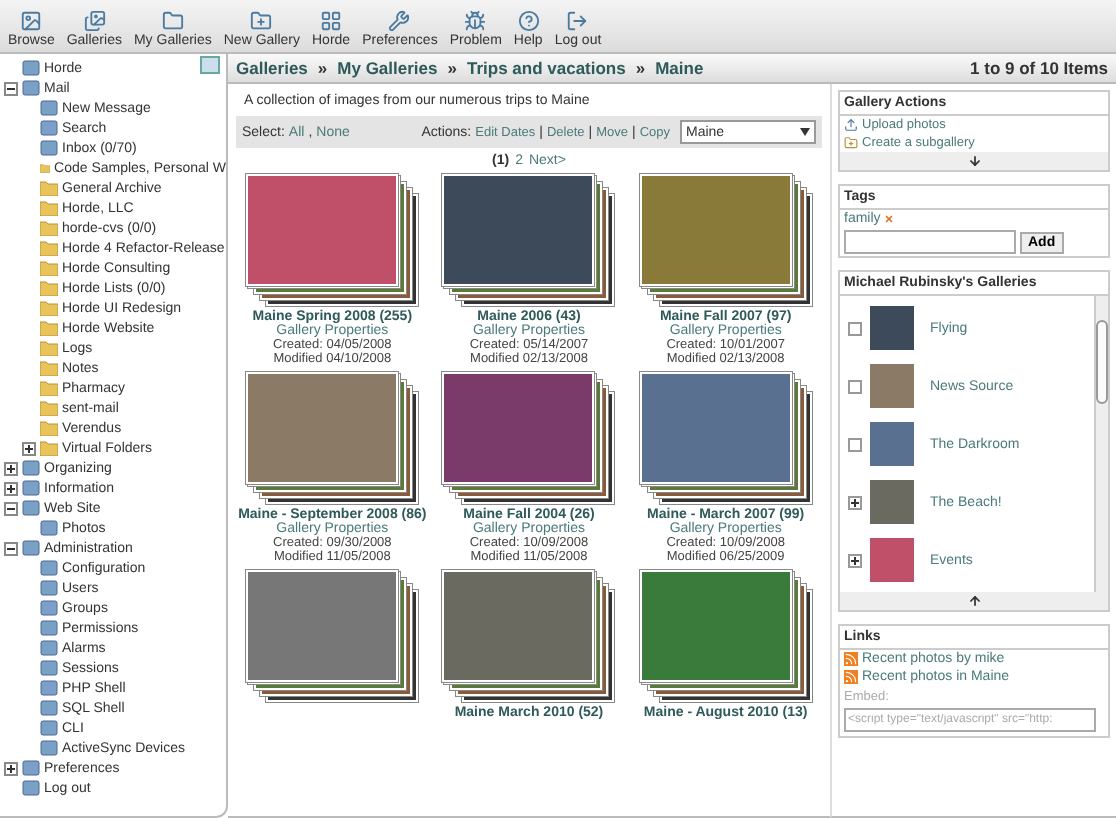 The width and height of the screenshot is (1116, 818). I want to click on images-icon, so click(94, 21).